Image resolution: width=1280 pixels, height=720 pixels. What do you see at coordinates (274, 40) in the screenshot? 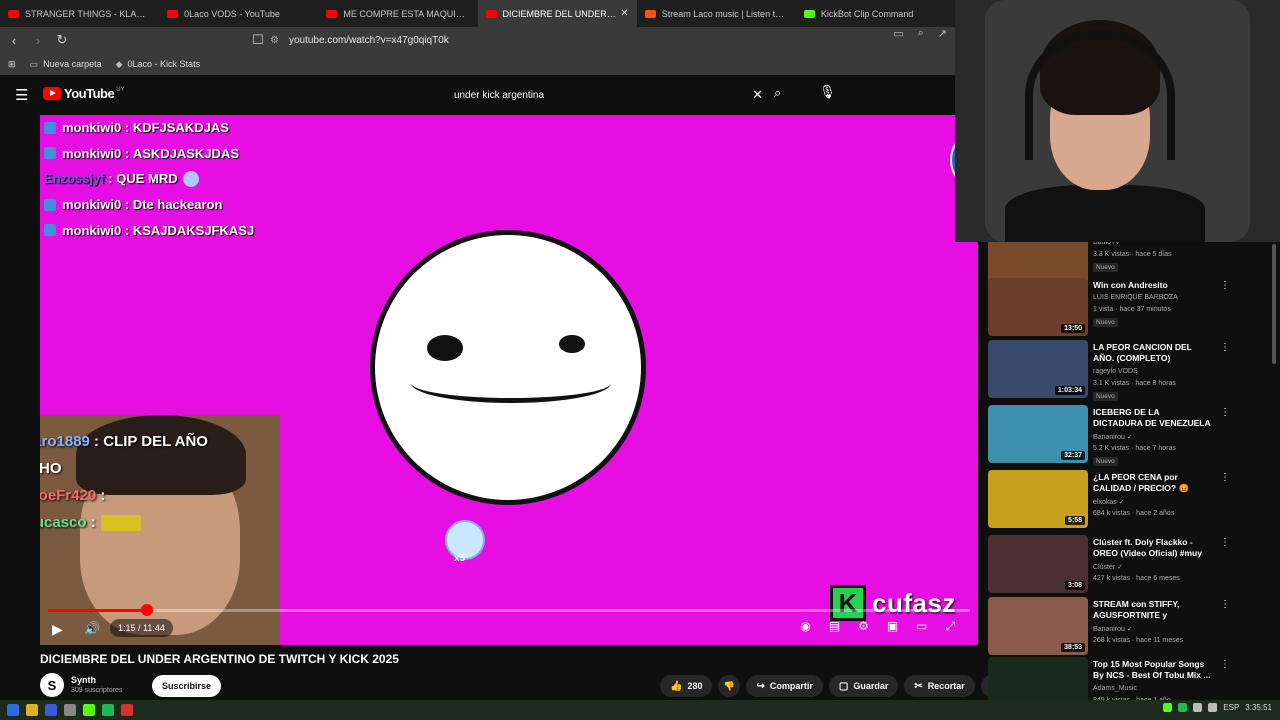
I see `site-info-icon: ⚙` at bounding box center [274, 40].